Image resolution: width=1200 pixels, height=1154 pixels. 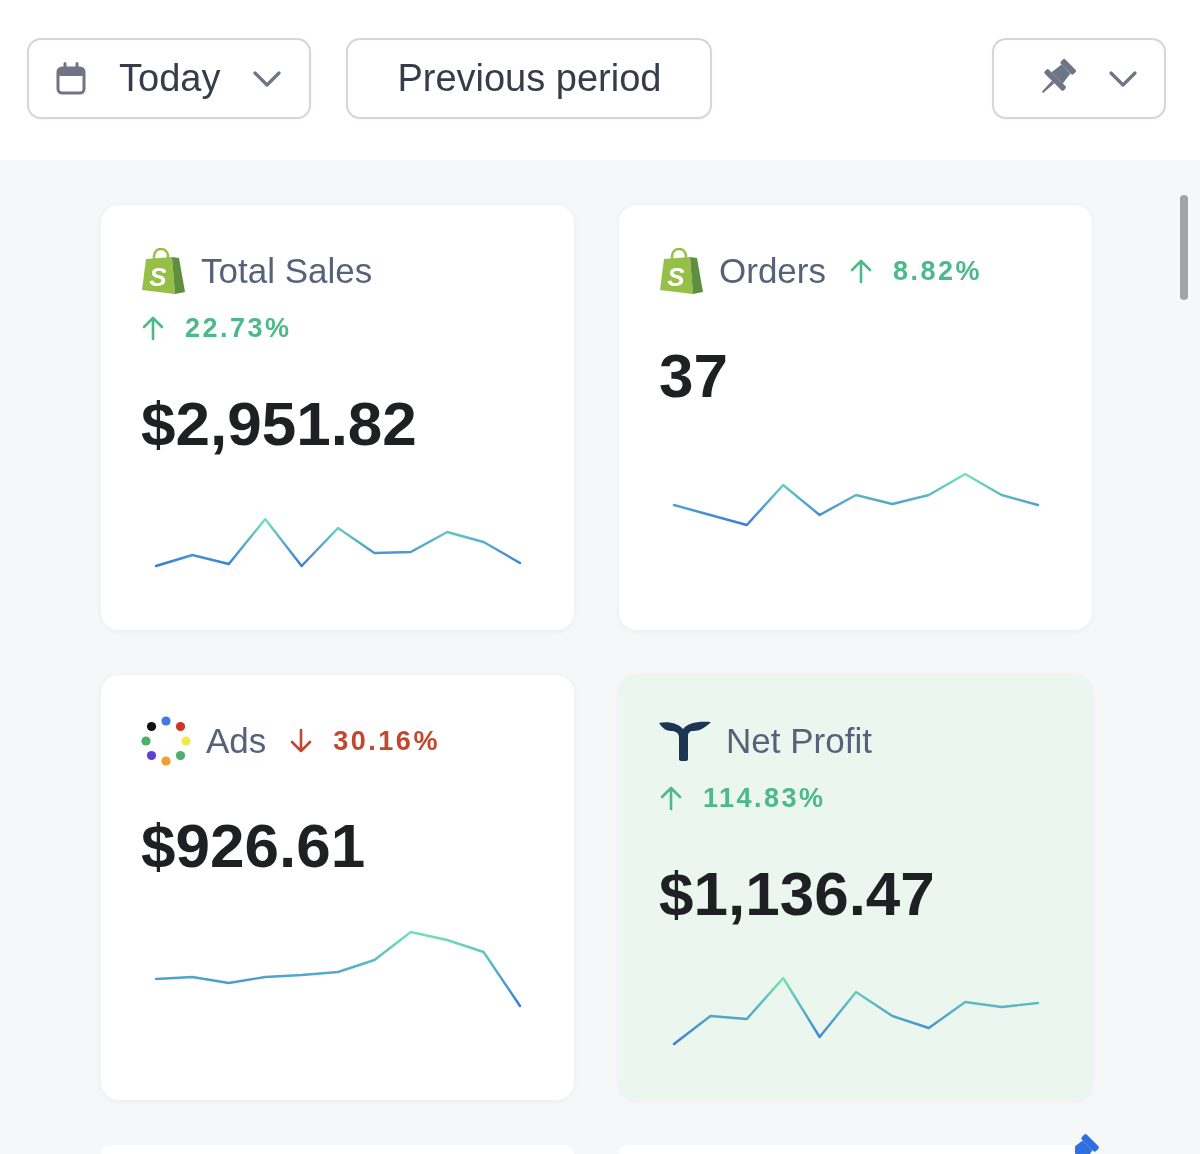 What do you see at coordinates (1079, 78) in the screenshot?
I see `pin-menu-button` at bounding box center [1079, 78].